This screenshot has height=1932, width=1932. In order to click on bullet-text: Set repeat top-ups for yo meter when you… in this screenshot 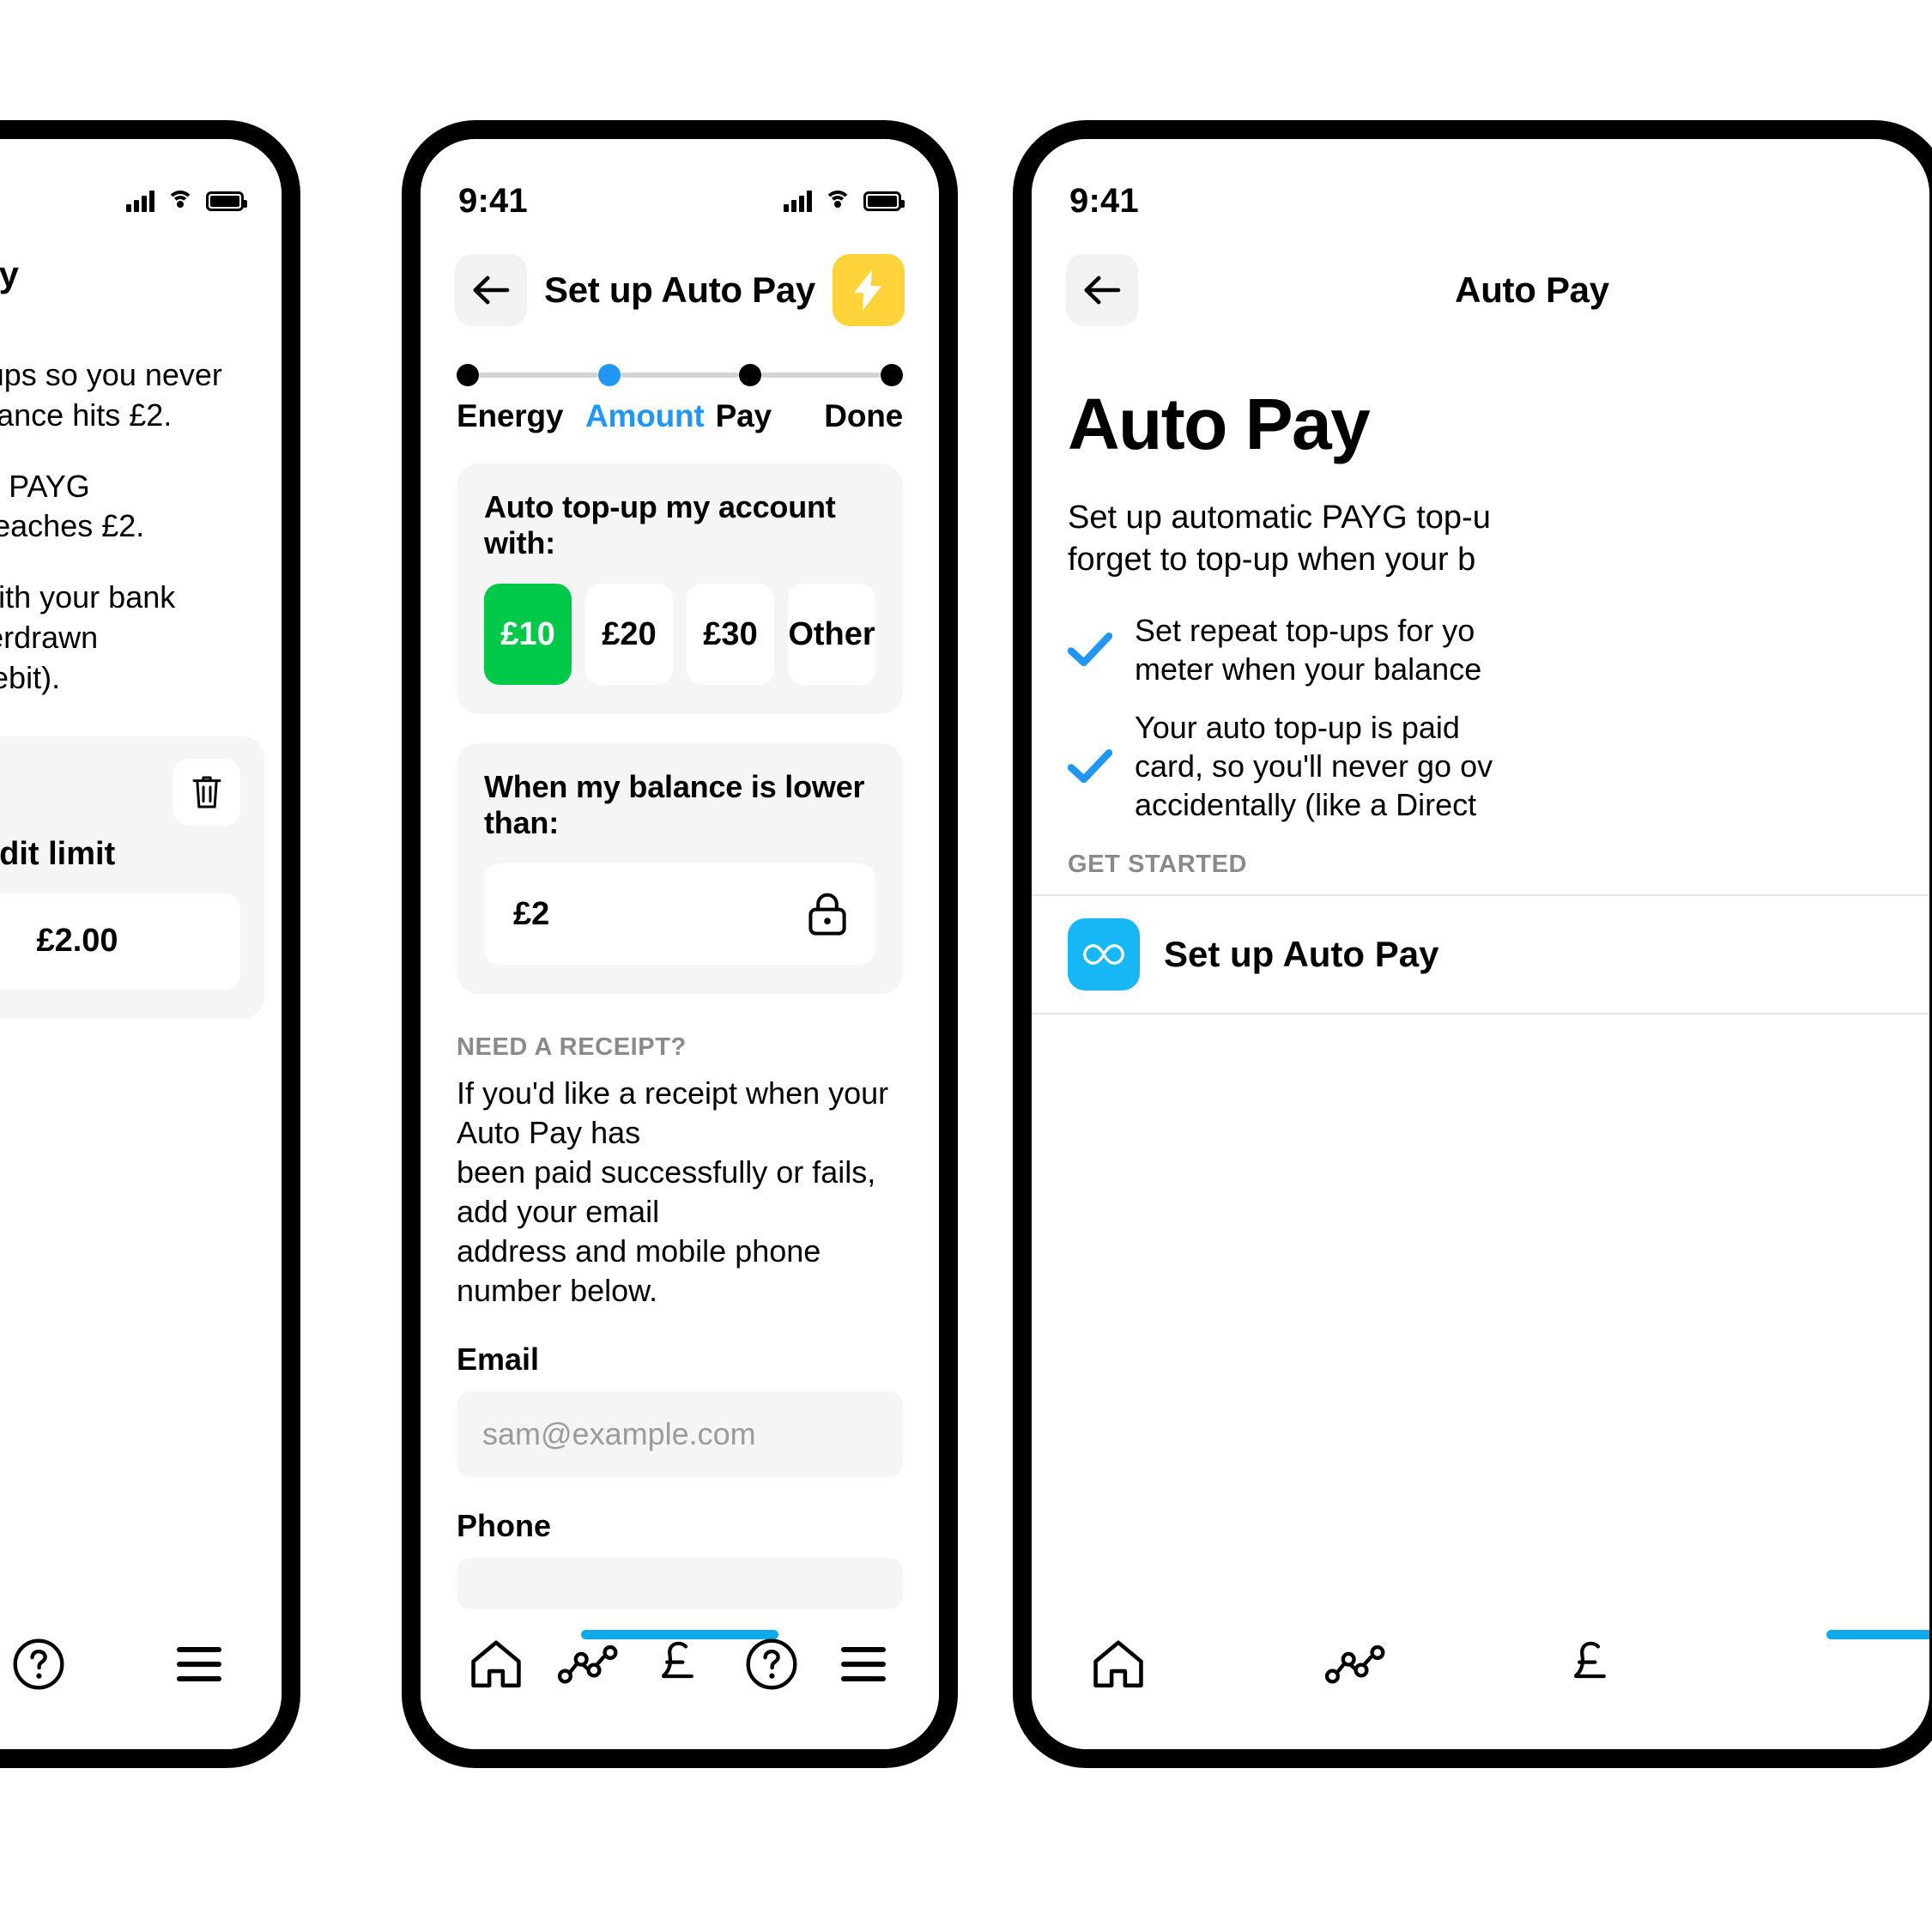, I will do `click(1308, 650)`.